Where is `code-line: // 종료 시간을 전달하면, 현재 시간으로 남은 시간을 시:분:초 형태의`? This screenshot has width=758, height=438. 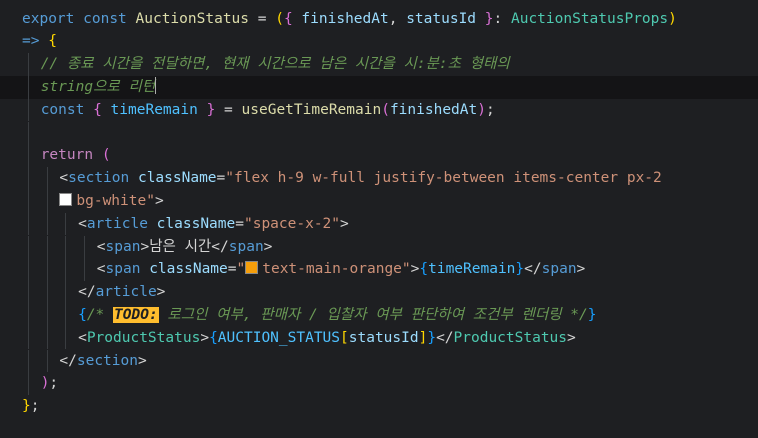
code-line: // 종료 시간을 전달하면, 현재 시간으로 남은 시간을 시:분:초 형태의 is located at coordinates (379, 64).